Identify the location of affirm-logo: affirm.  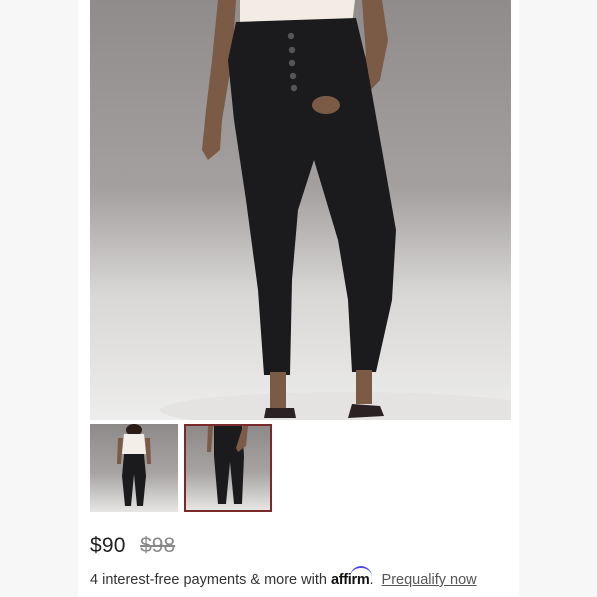
(351, 577).